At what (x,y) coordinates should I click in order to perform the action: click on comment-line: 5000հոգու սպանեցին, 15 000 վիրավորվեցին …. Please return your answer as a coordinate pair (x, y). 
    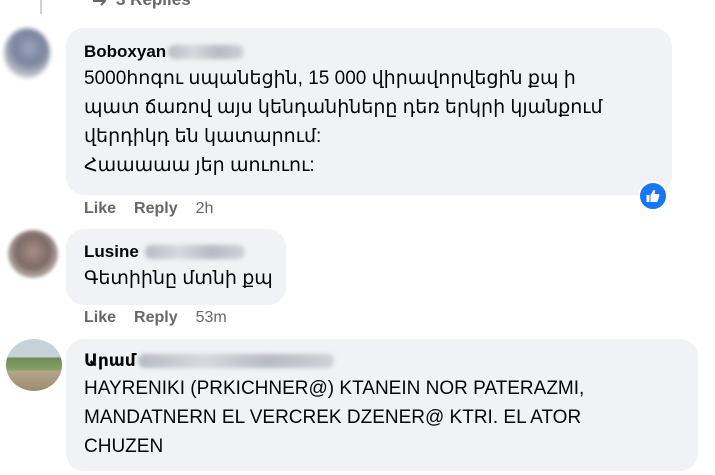
    Looking at the image, I should click on (330, 78).